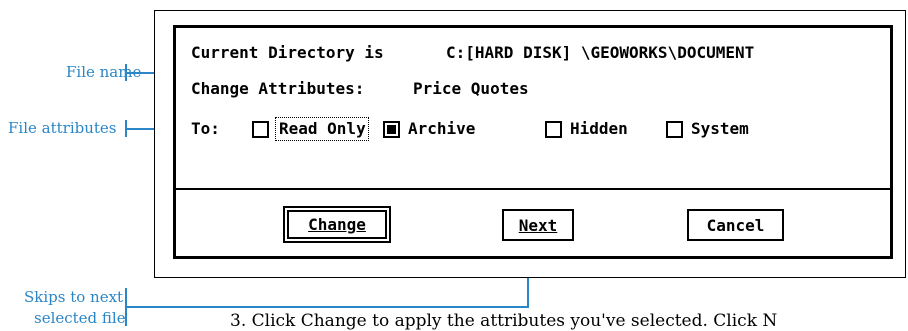 This screenshot has height=331, width=908. I want to click on read-only-checkbox, so click(260, 129).